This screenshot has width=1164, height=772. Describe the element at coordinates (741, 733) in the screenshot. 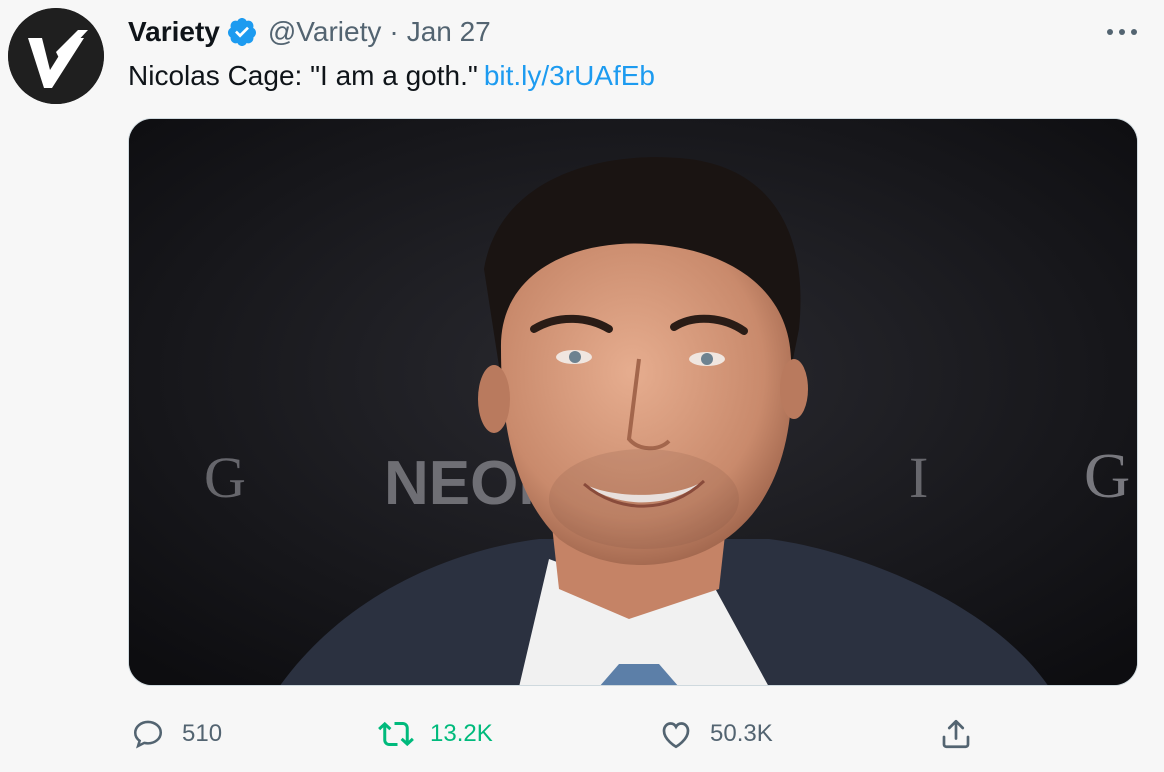

I see `like-count: 50.3K` at that location.